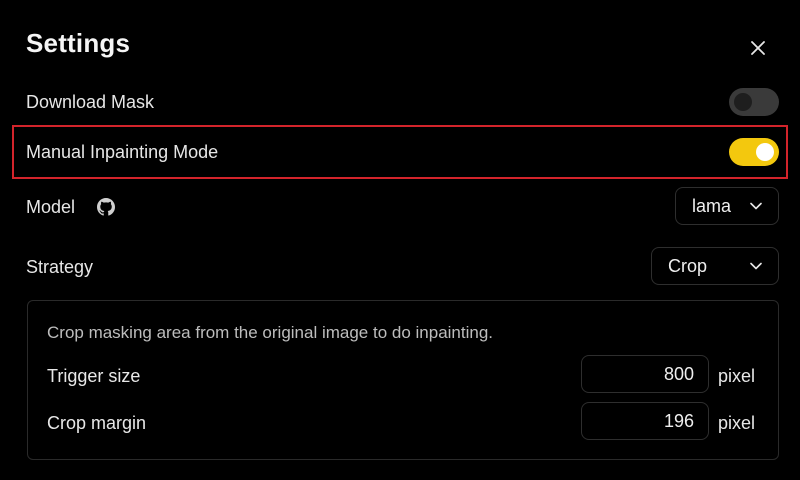 The image size is (800, 480). What do you see at coordinates (645, 421) in the screenshot?
I see `crop-margin-input` at bounding box center [645, 421].